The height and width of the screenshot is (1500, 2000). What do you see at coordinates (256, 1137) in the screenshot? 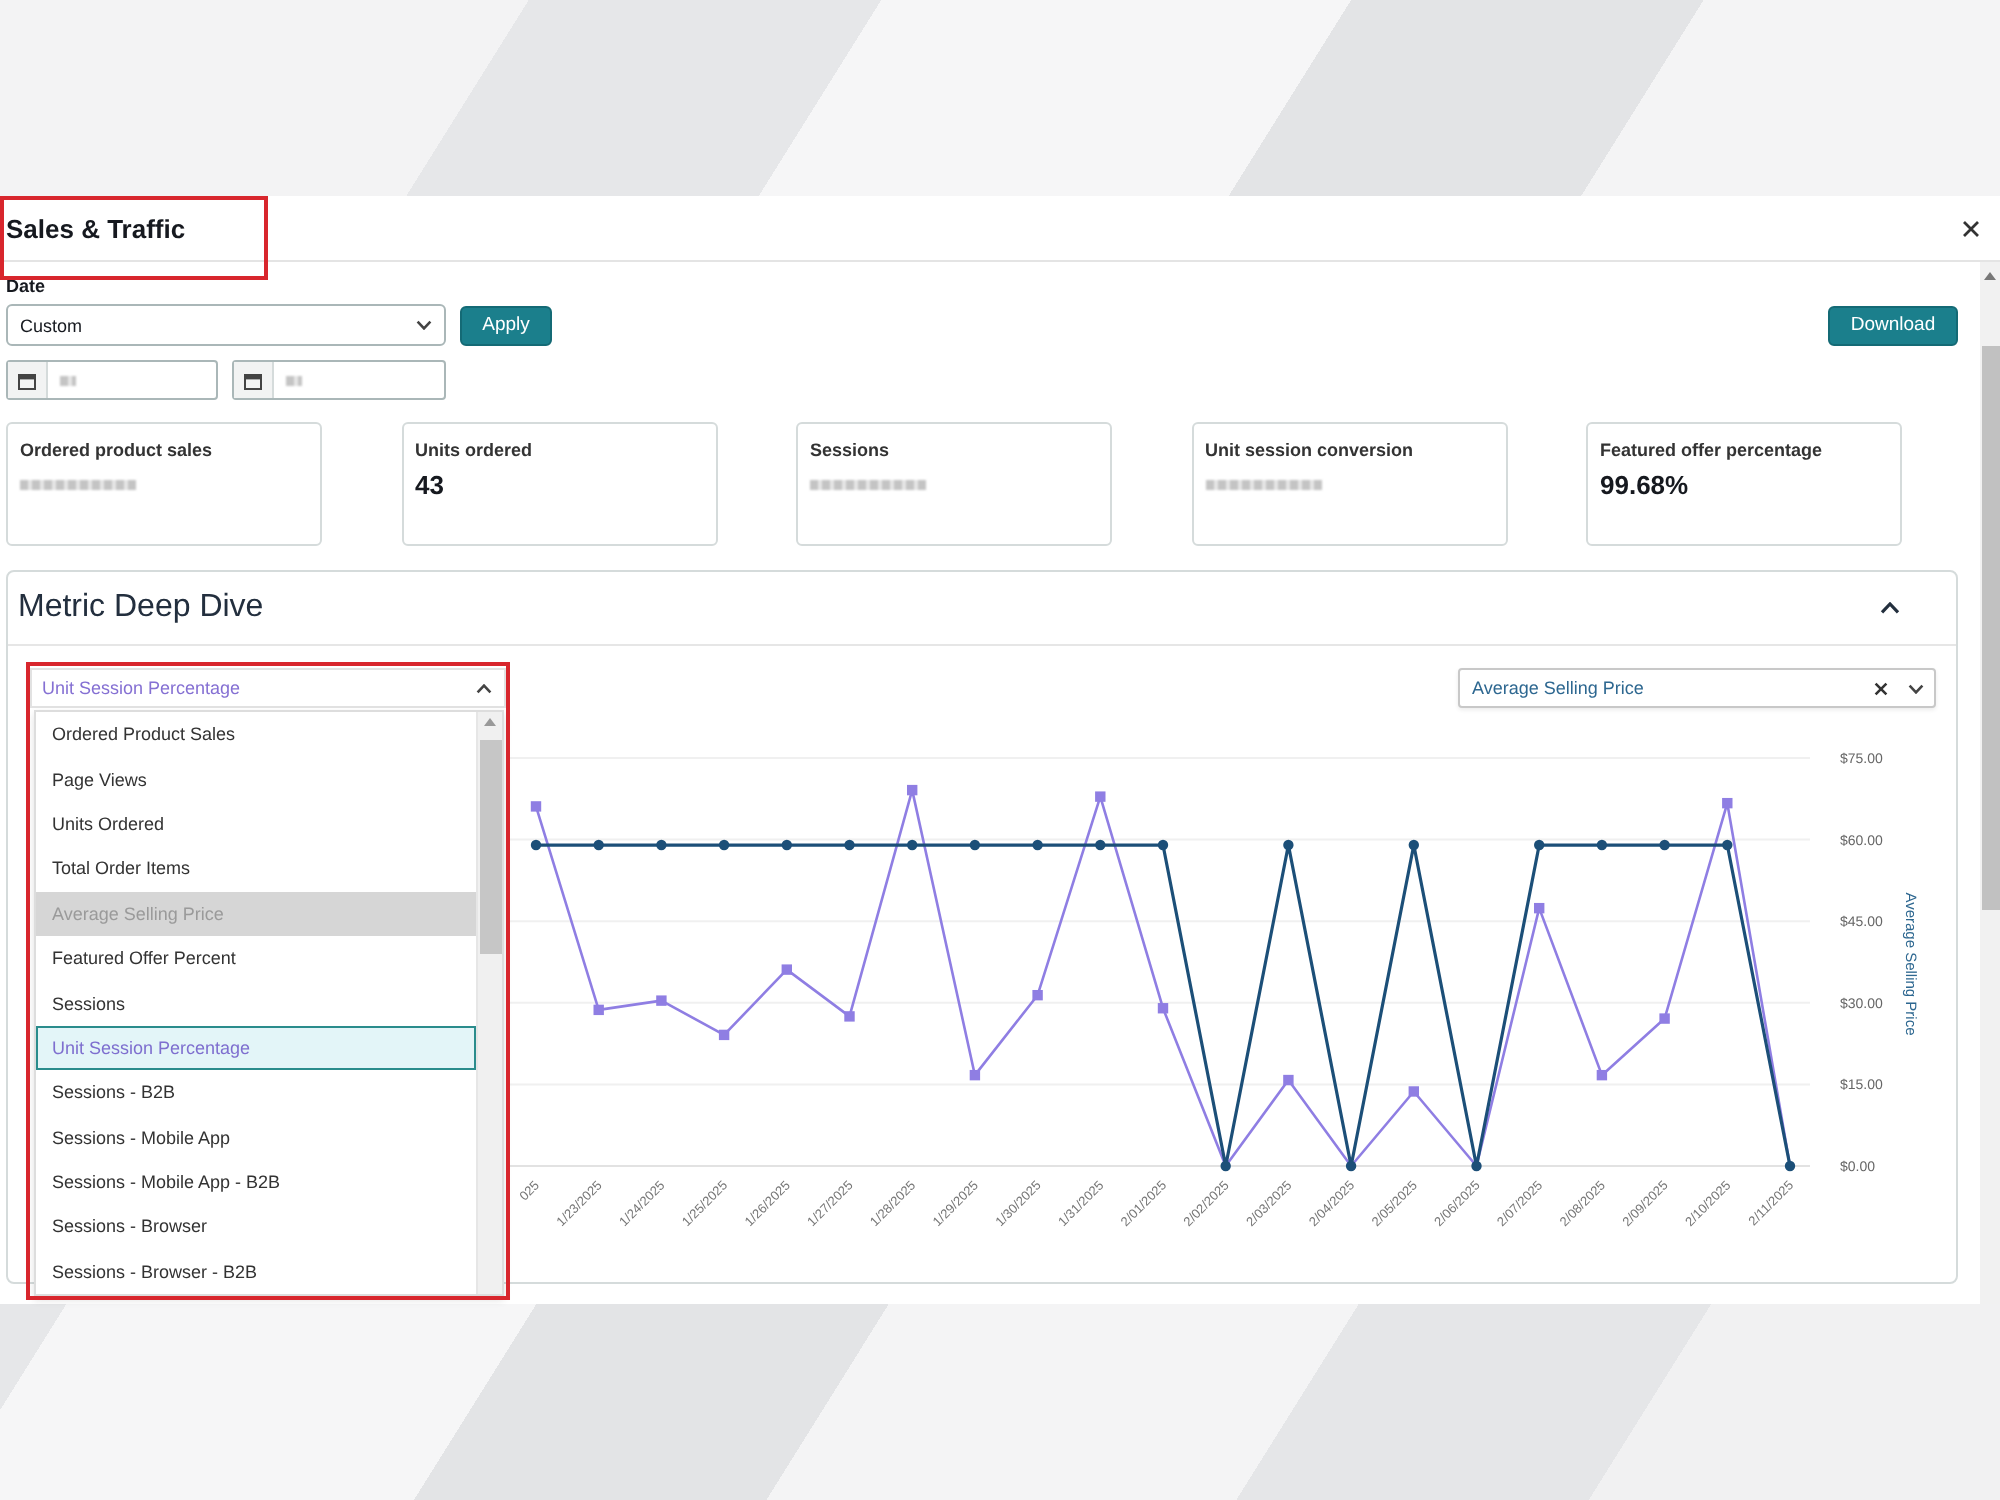
I see `dropdown-option: Sessions - Mobile App` at bounding box center [256, 1137].